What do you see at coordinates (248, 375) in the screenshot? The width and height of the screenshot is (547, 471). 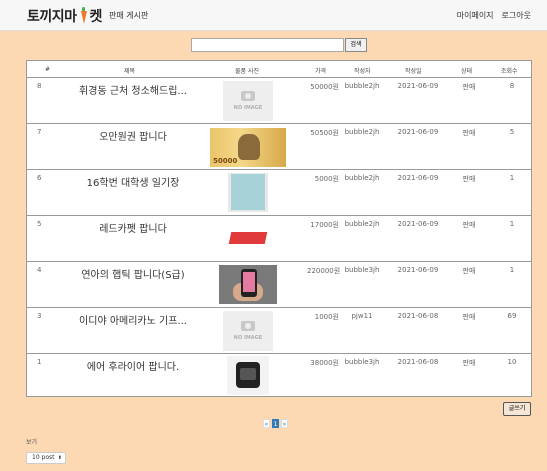 I see `air-fryer-photo` at bounding box center [248, 375].